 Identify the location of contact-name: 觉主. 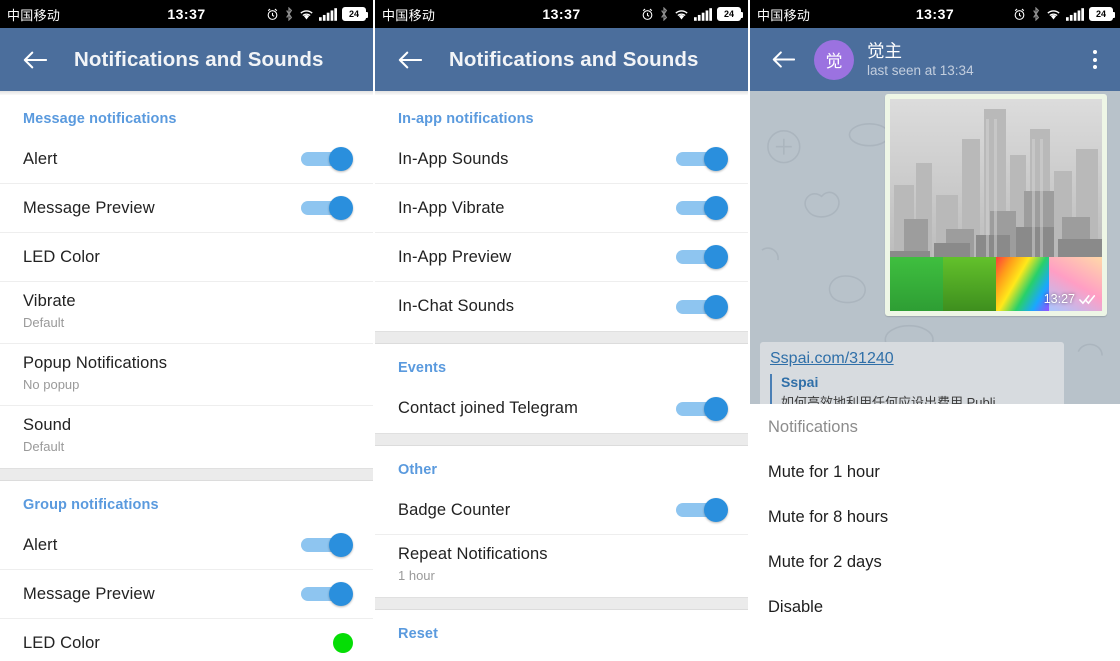
(884, 50).